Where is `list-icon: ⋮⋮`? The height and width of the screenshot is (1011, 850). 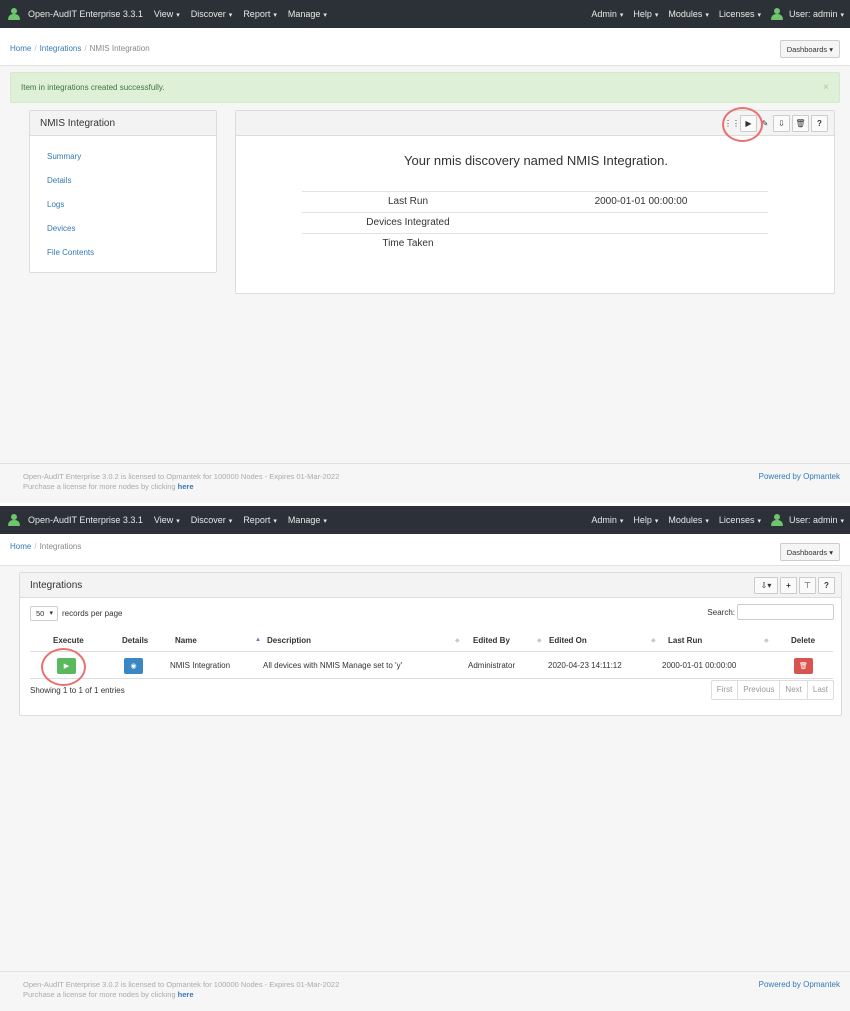 list-icon: ⋮⋮ is located at coordinates (732, 123).